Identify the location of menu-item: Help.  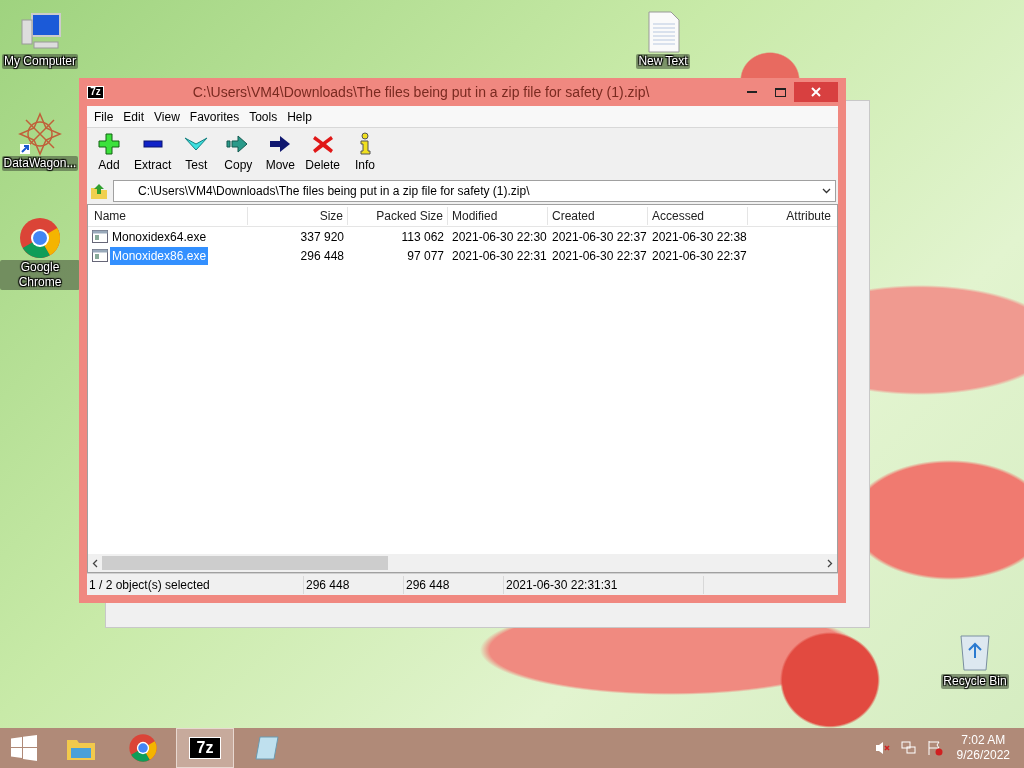
(299, 116).